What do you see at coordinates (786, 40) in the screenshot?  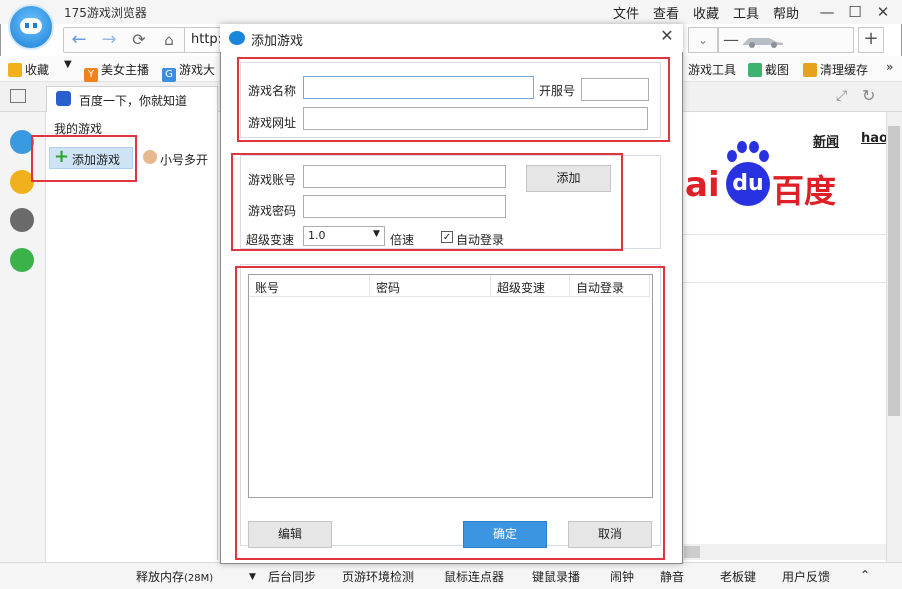 I see `zoom-control: —` at bounding box center [786, 40].